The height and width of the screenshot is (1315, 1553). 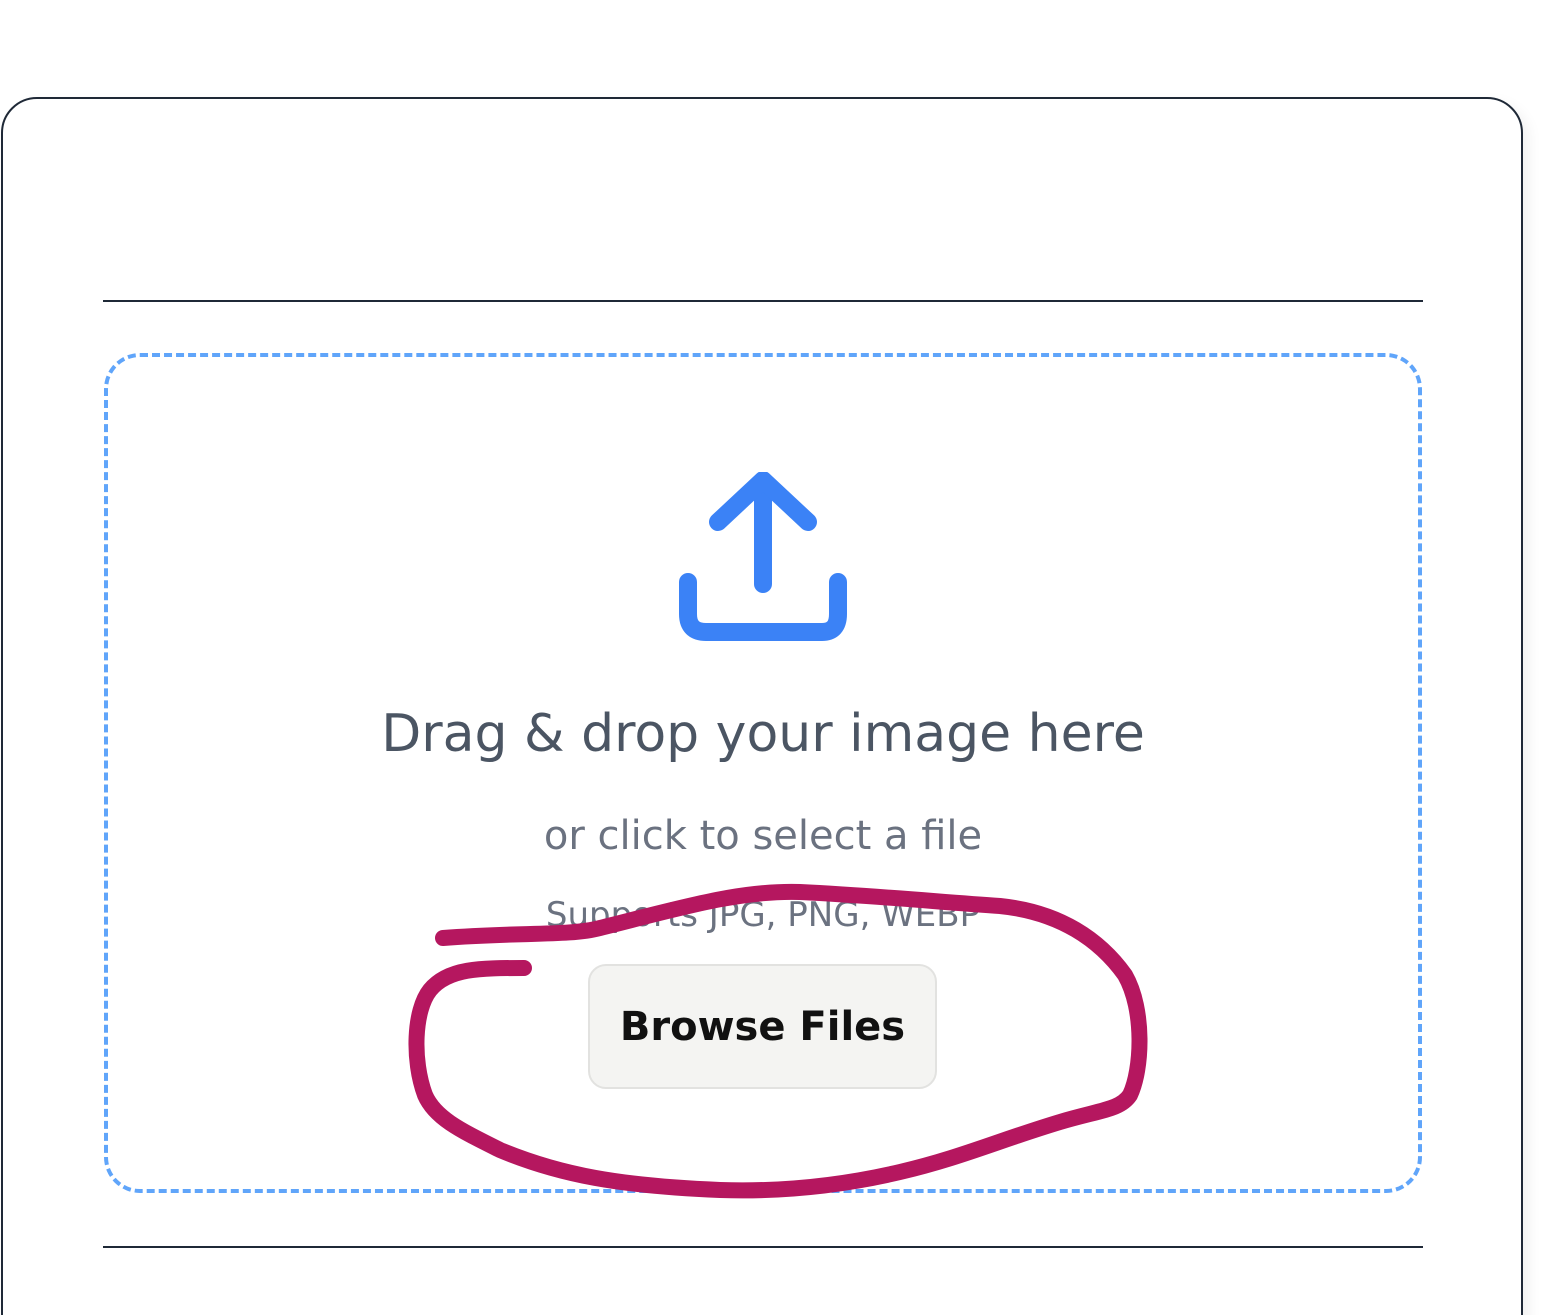 I want to click on upload-icon, so click(x=763, y=556).